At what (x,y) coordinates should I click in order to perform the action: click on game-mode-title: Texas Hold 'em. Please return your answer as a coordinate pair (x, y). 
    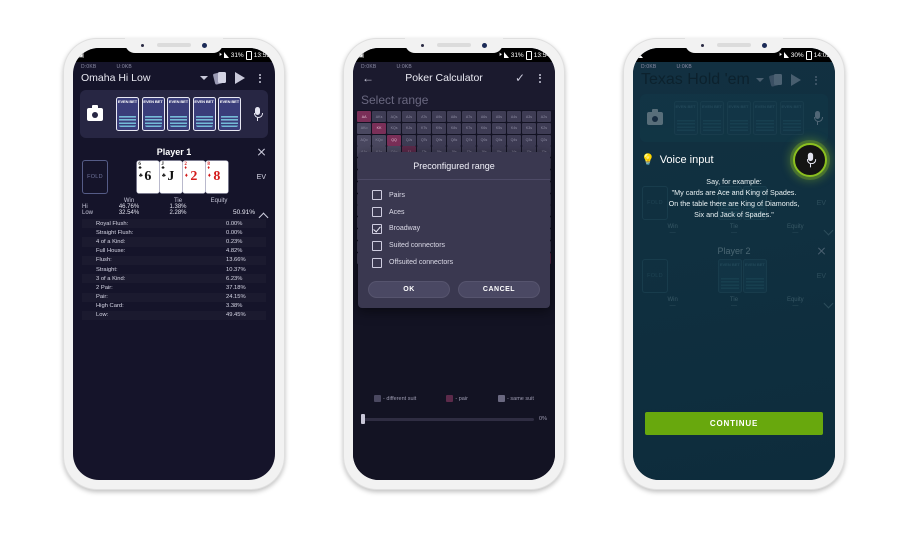
    Looking at the image, I should click on (695, 80).